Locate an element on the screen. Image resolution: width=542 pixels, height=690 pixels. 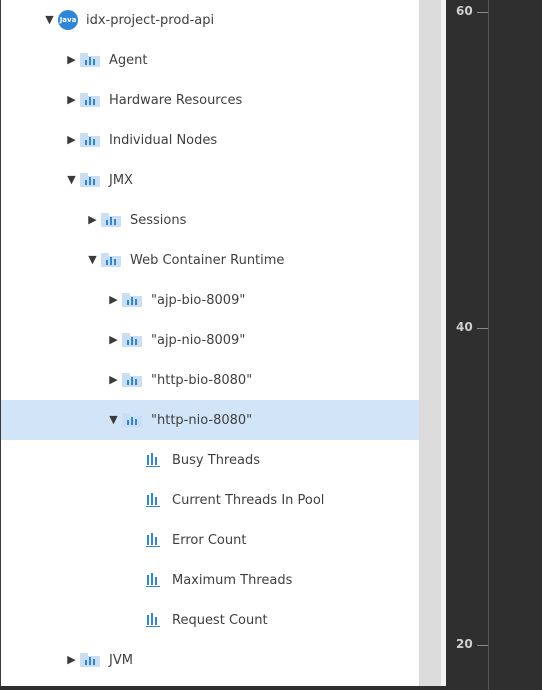
vertical-scrollbar is located at coordinates (430, 345).